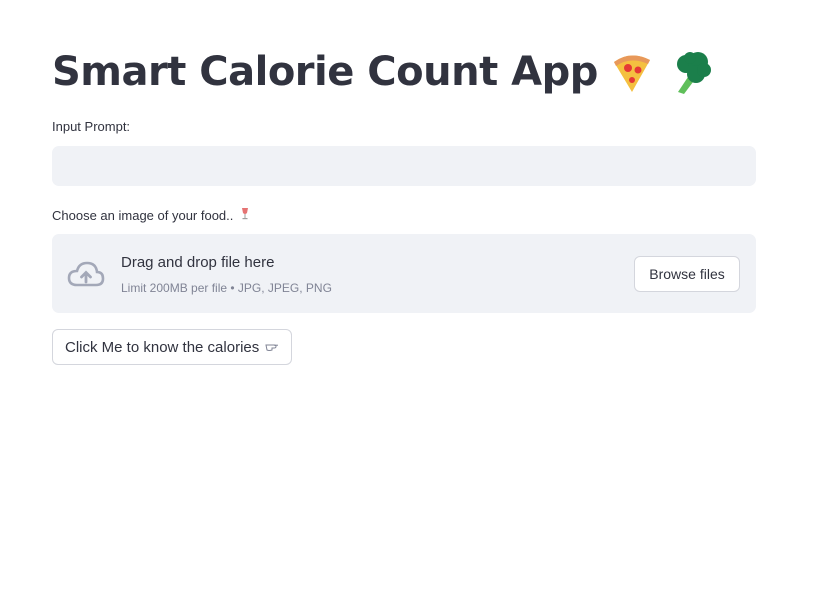  I want to click on pointing-hand-icon, so click(272, 347).